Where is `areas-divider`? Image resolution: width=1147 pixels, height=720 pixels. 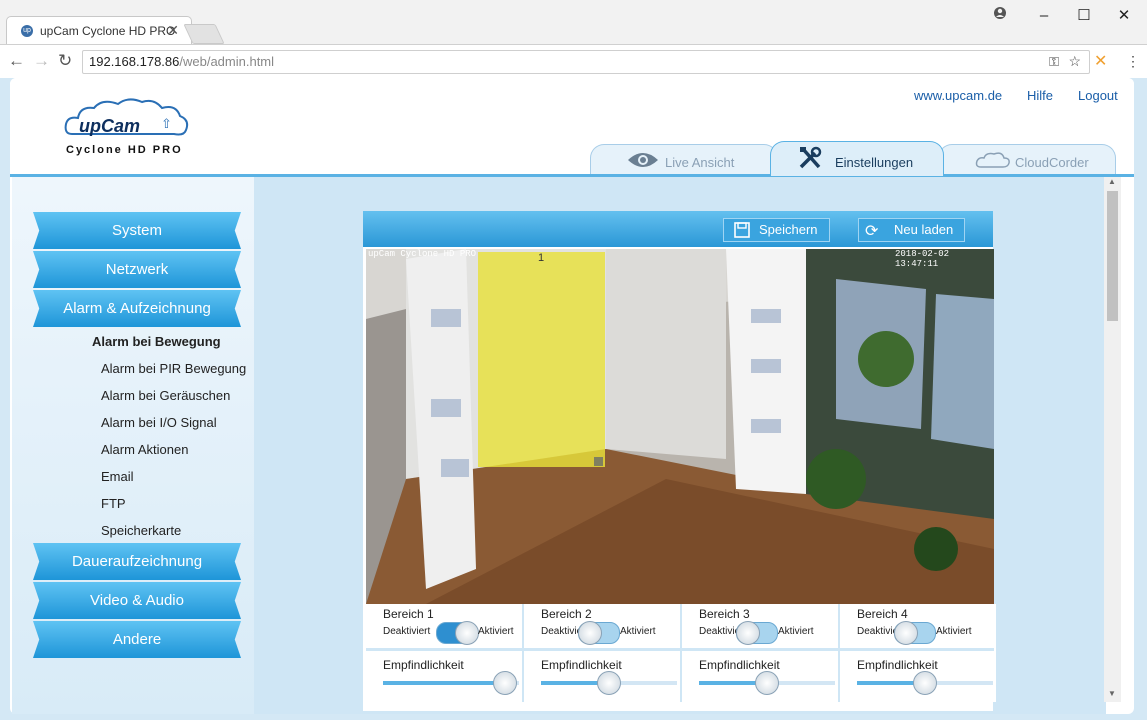
areas-divider is located at coordinates (680, 649).